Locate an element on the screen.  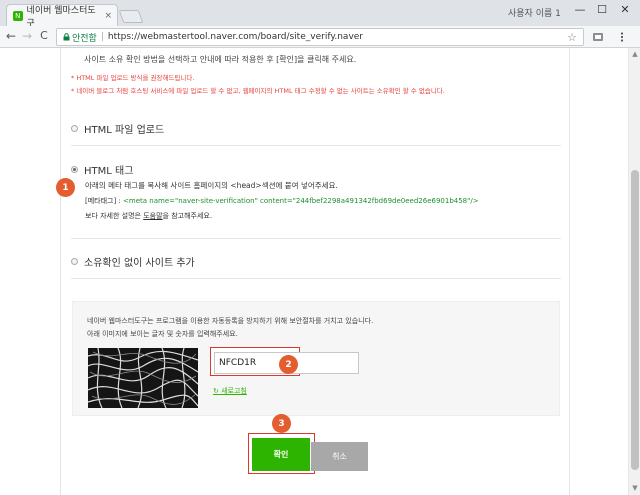
browser-titlebar: N 네이버 웹마스터도구 × 사용자 이름 1 — ☐ ✕ is located at coordinates (320, 14).